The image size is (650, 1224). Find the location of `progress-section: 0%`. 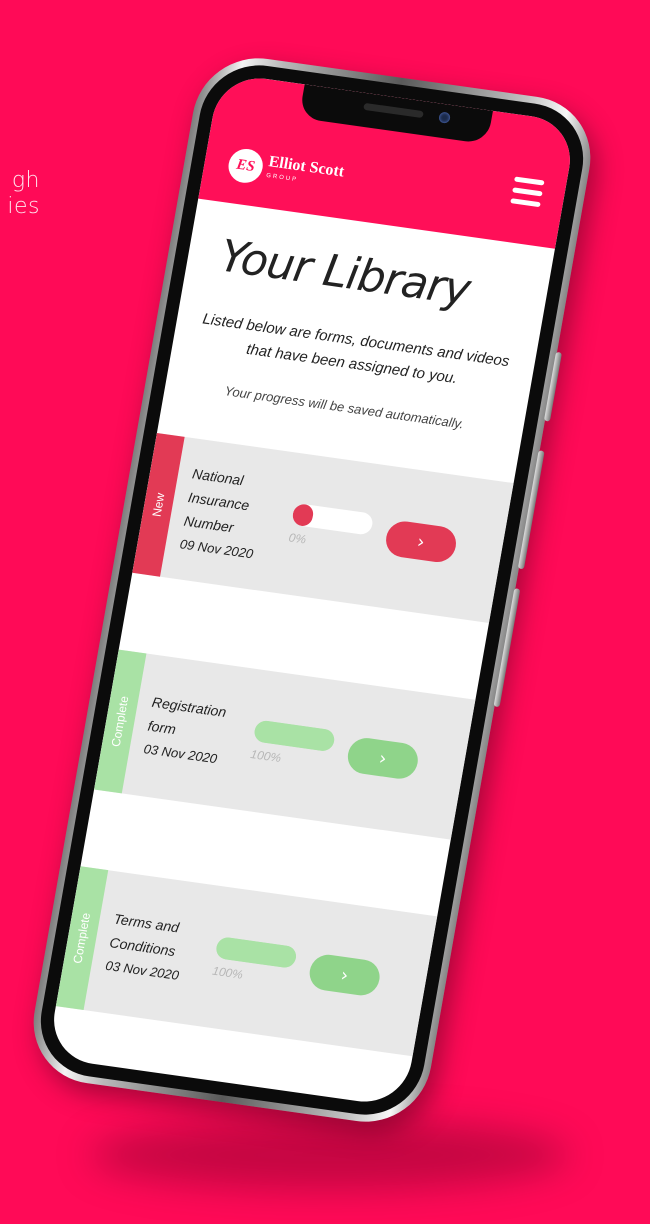

progress-section: 0% is located at coordinates (331, 529).